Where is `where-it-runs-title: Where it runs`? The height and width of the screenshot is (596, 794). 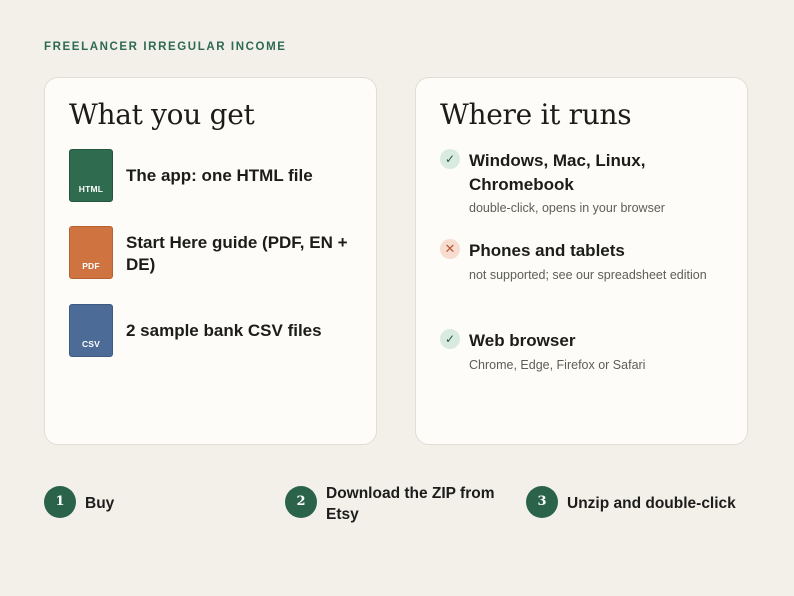
where-it-runs-title: Where it runs is located at coordinates (536, 114).